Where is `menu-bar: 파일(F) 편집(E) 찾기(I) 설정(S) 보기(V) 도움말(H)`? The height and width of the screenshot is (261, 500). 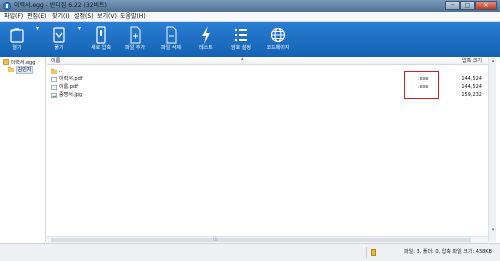 menu-bar: 파일(F) 편집(E) 찾기(I) 설정(S) 보기(V) 도움말(H) is located at coordinates (250, 17).